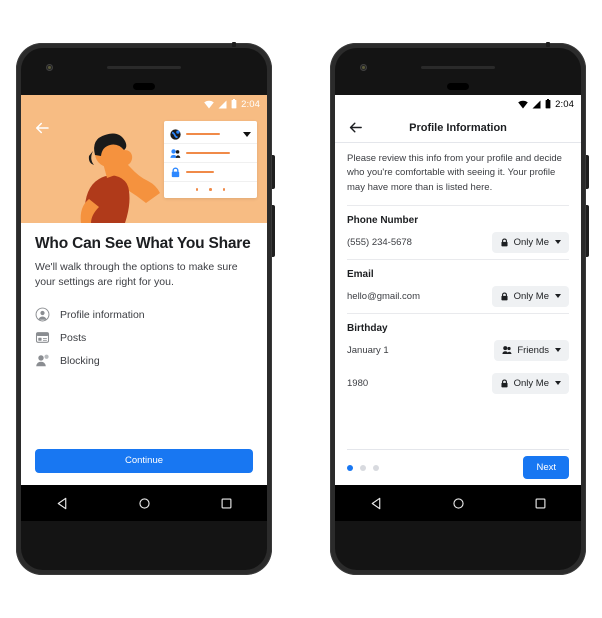 This screenshot has width=602, height=618. I want to click on page-title: Who Can See What You Share, so click(143, 243).